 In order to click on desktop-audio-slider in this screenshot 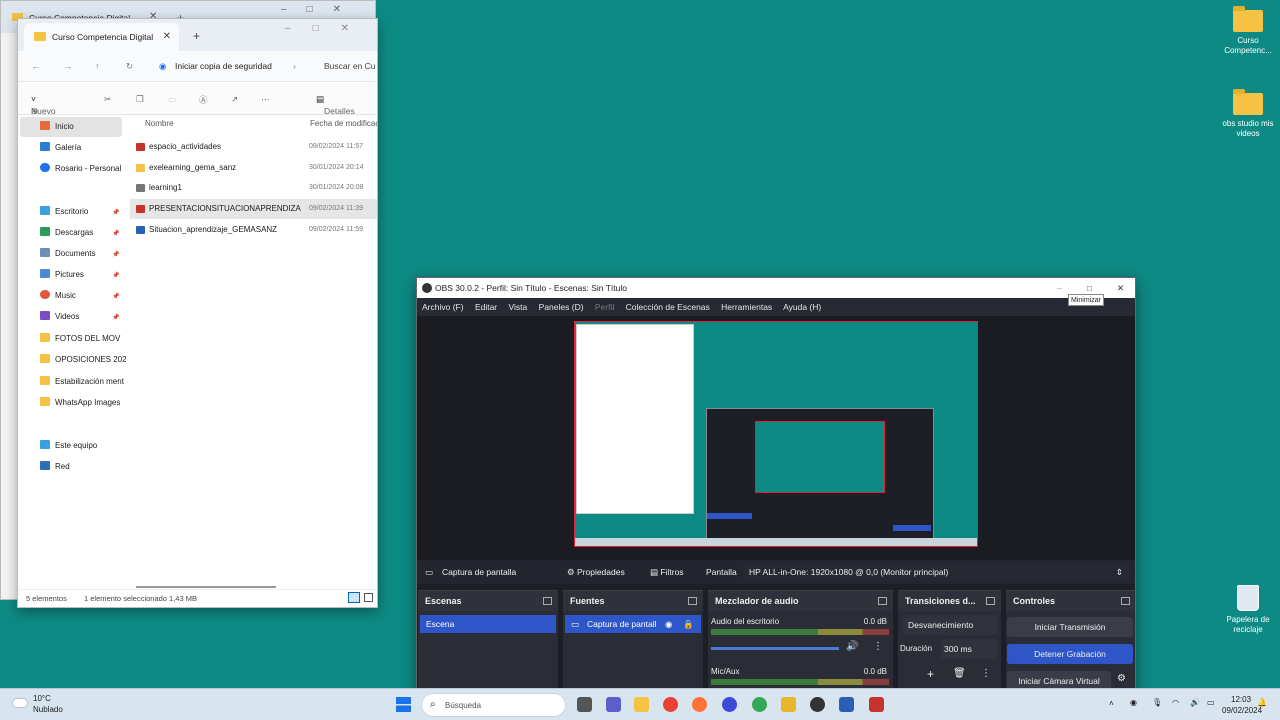, I will do `click(775, 648)`.